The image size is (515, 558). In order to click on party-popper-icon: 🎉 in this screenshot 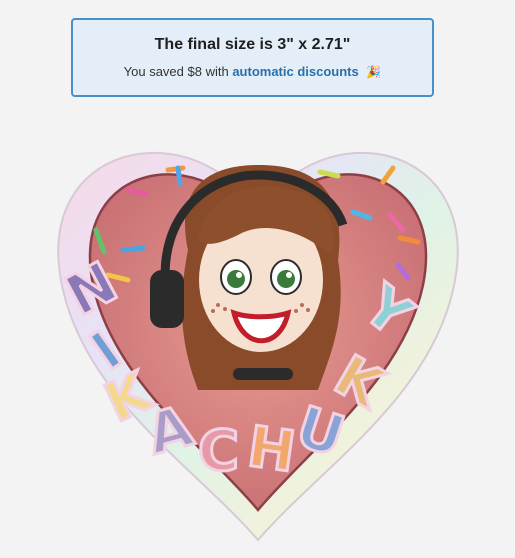, I will do `click(374, 72)`.